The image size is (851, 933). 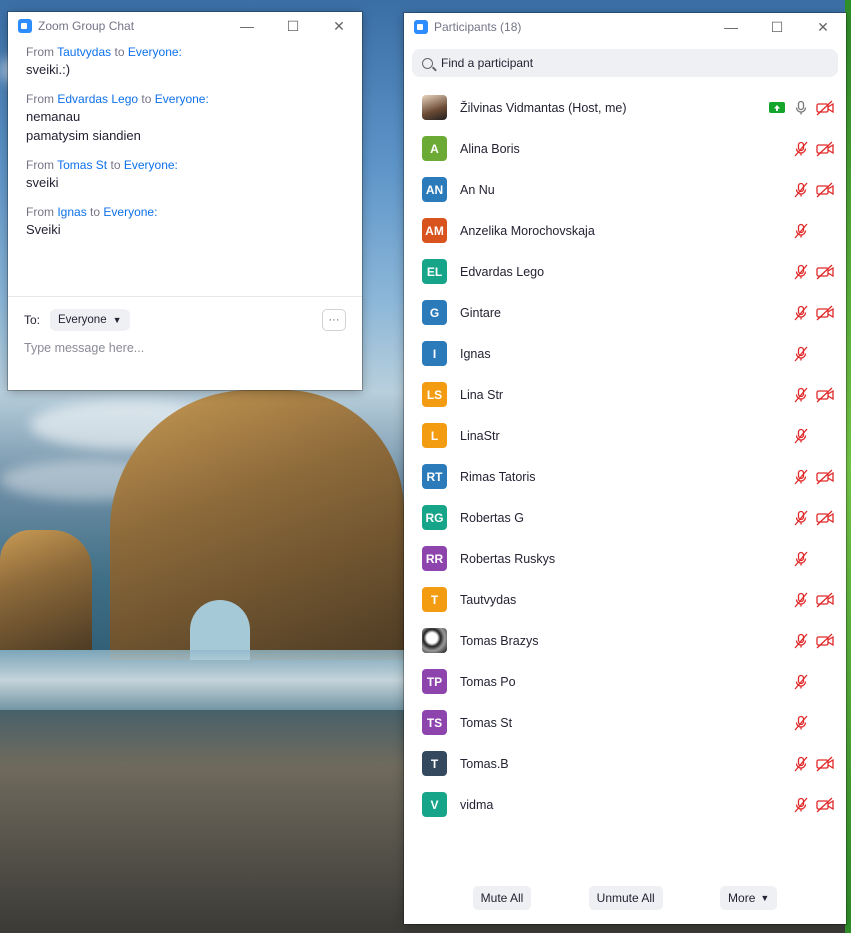 What do you see at coordinates (434, 148) in the screenshot?
I see `avatar: A` at bounding box center [434, 148].